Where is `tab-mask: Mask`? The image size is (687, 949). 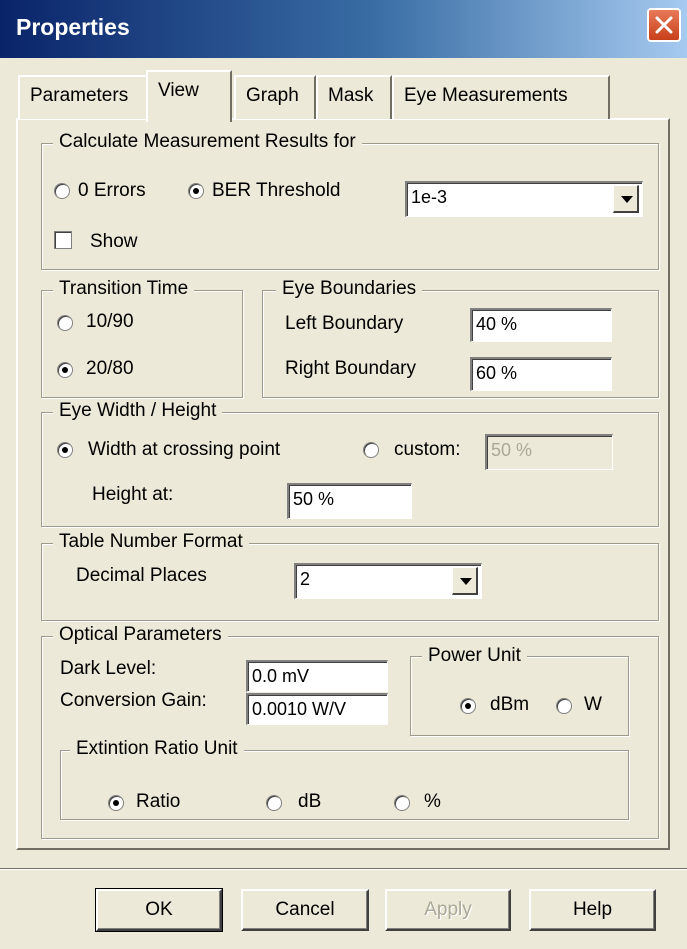 tab-mask: Mask is located at coordinates (354, 97).